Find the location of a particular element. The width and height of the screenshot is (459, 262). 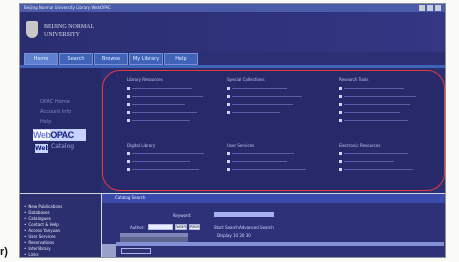

search-button: Search is located at coordinates (181, 227).